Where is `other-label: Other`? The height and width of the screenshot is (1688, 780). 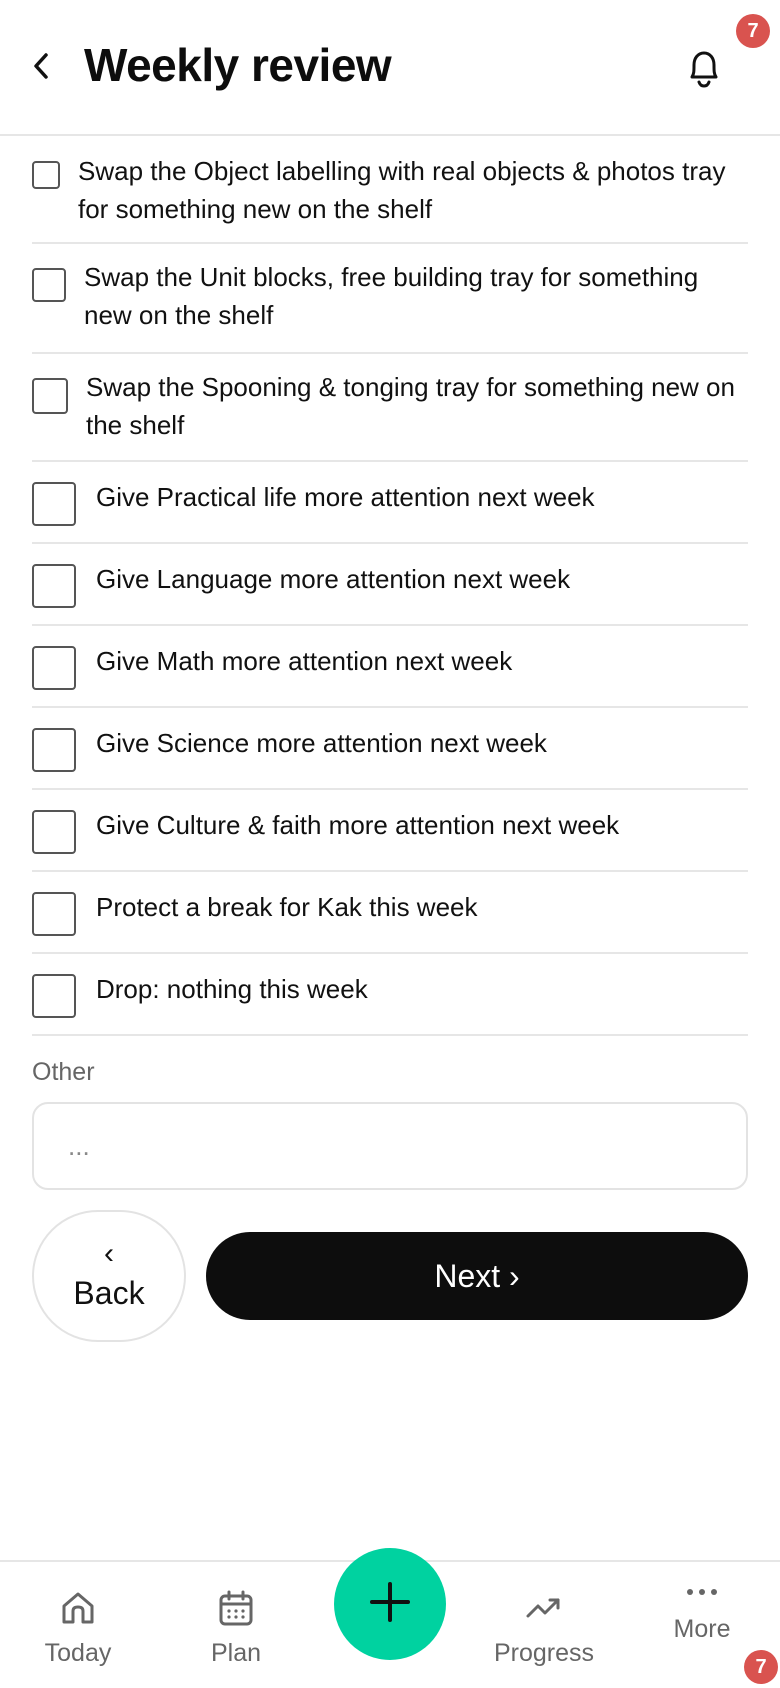 other-label: Other is located at coordinates (63, 1072).